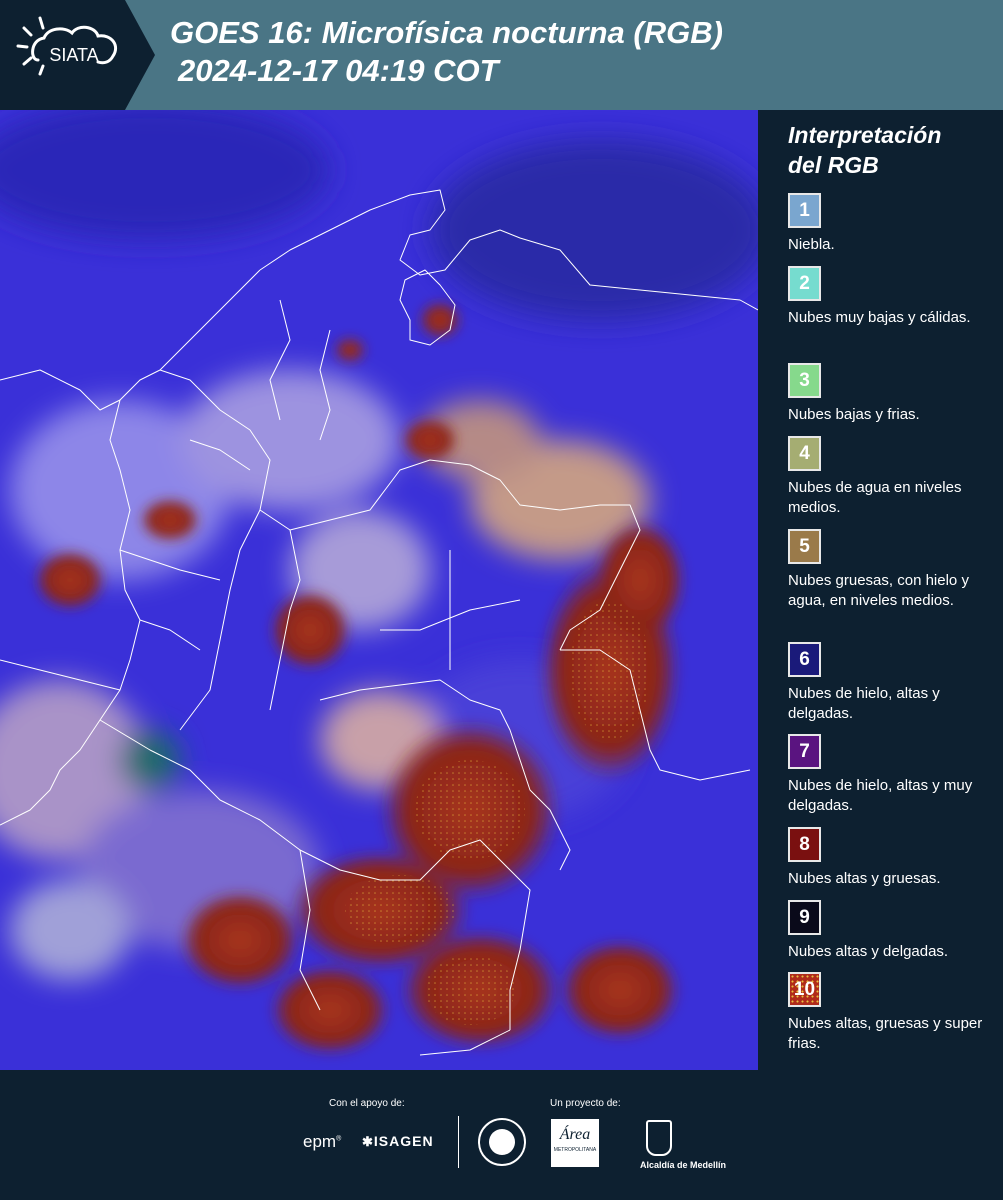 This screenshot has width=1003, height=1200. Describe the element at coordinates (585, 1103) in the screenshot. I see `project-label: Un proyecto de:` at that location.